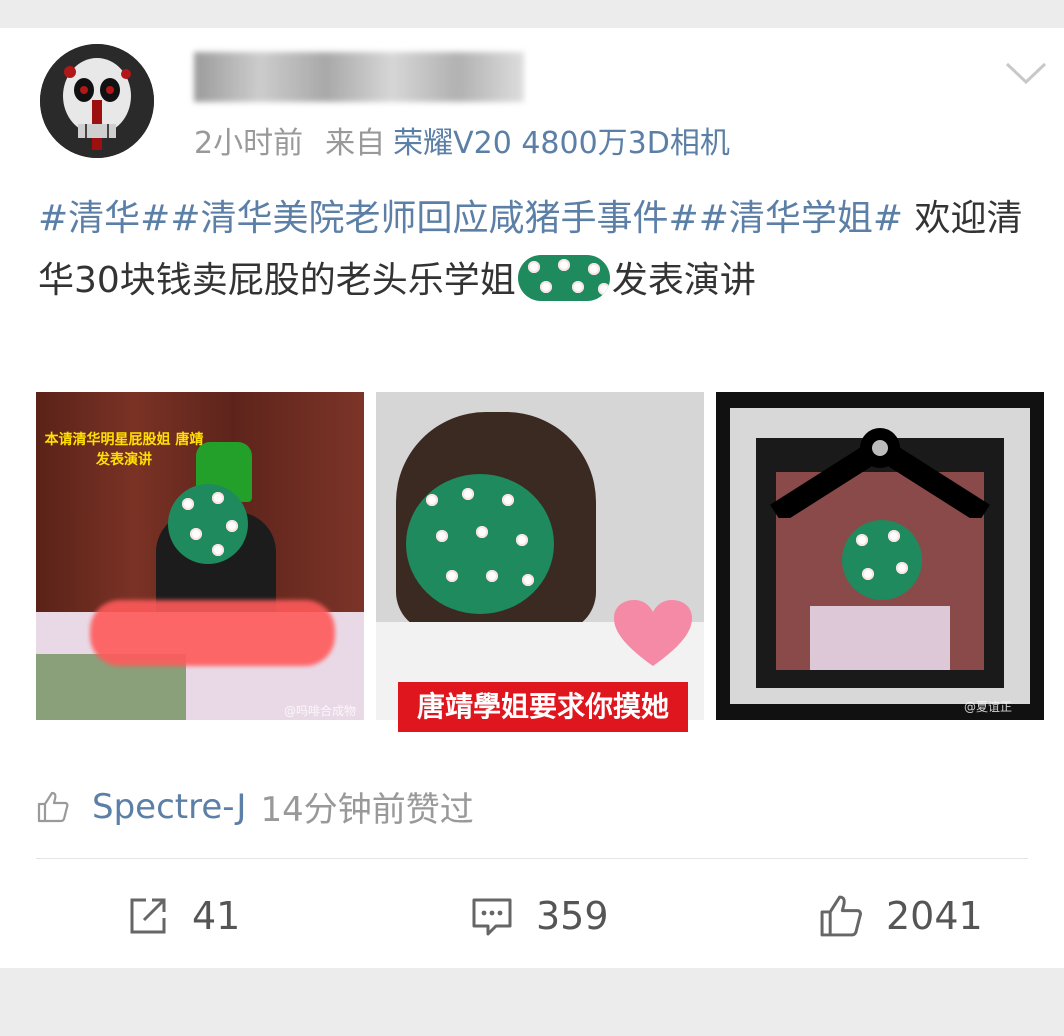 This screenshot has width=1064, height=1036. Describe the element at coordinates (359, 77) in the screenshot. I see `author-name-redacted` at that location.